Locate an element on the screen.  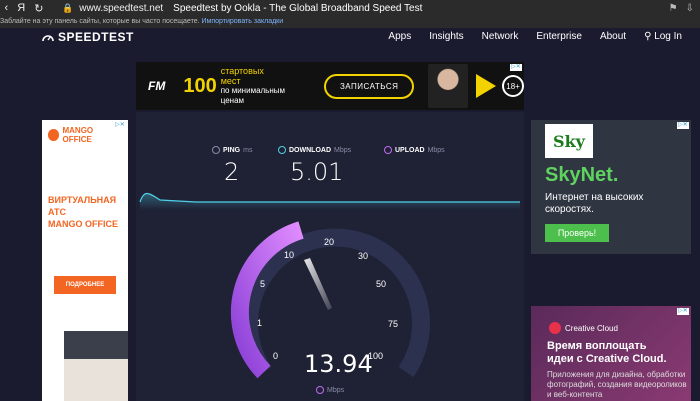
skynet-check-button: Проверь! is located at coordinates (577, 233).